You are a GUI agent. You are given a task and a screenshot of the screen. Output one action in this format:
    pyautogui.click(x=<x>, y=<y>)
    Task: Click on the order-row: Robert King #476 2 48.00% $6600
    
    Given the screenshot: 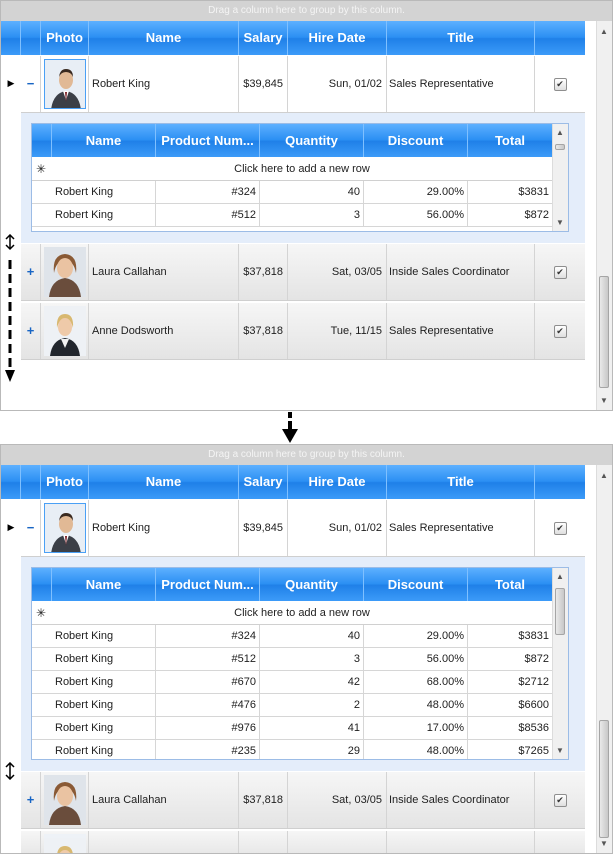 What is the action you would take?
    pyautogui.click(x=300, y=705)
    